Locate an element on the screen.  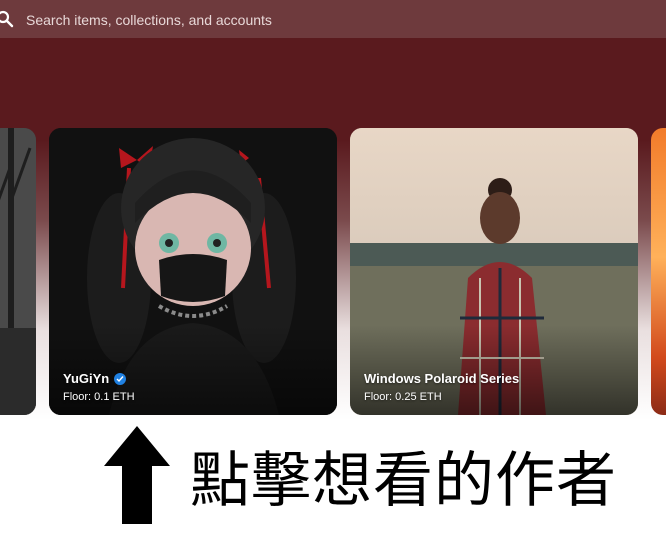
forest-thumbnail is located at coordinates (18, 271).